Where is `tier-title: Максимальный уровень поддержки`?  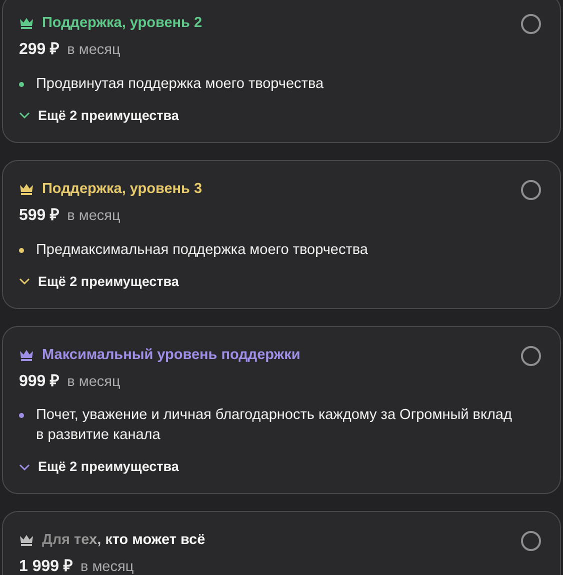 tier-title: Максимальный уровень поддержки is located at coordinates (171, 355).